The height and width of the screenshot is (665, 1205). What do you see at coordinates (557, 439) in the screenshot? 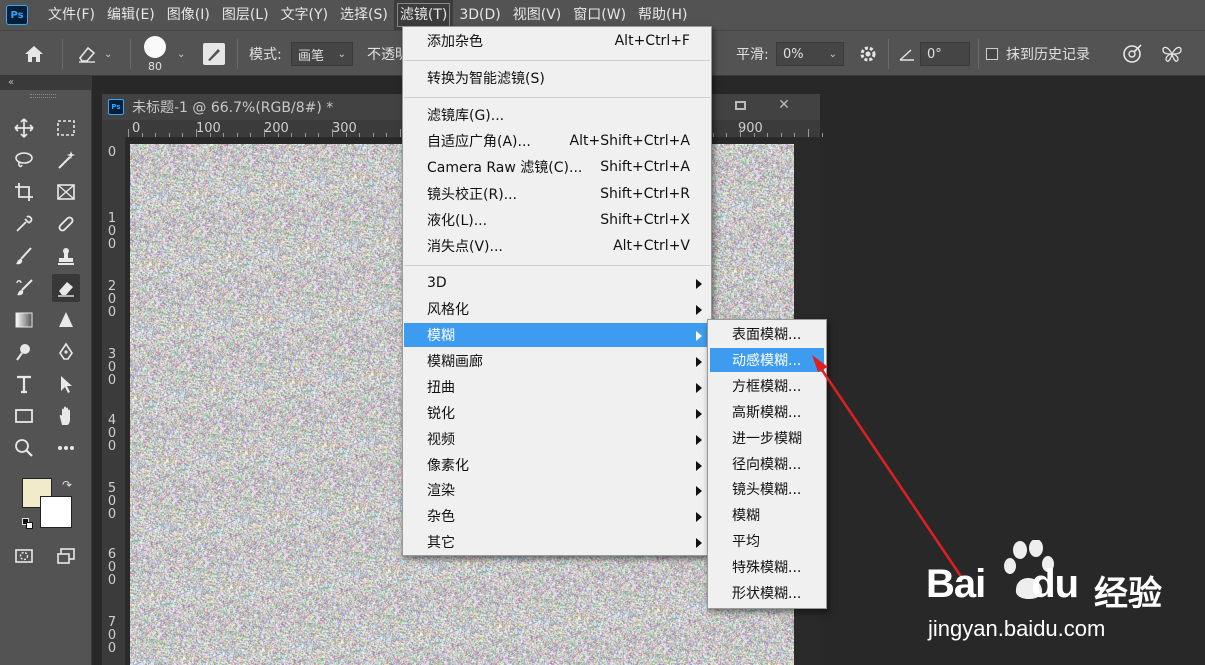
I see `filter-menu-item: 视频` at bounding box center [557, 439].